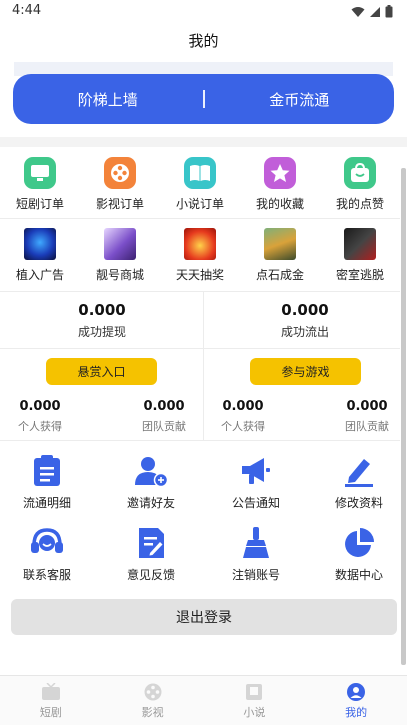  I want to click on tab-movies: 影视, so click(153, 700).